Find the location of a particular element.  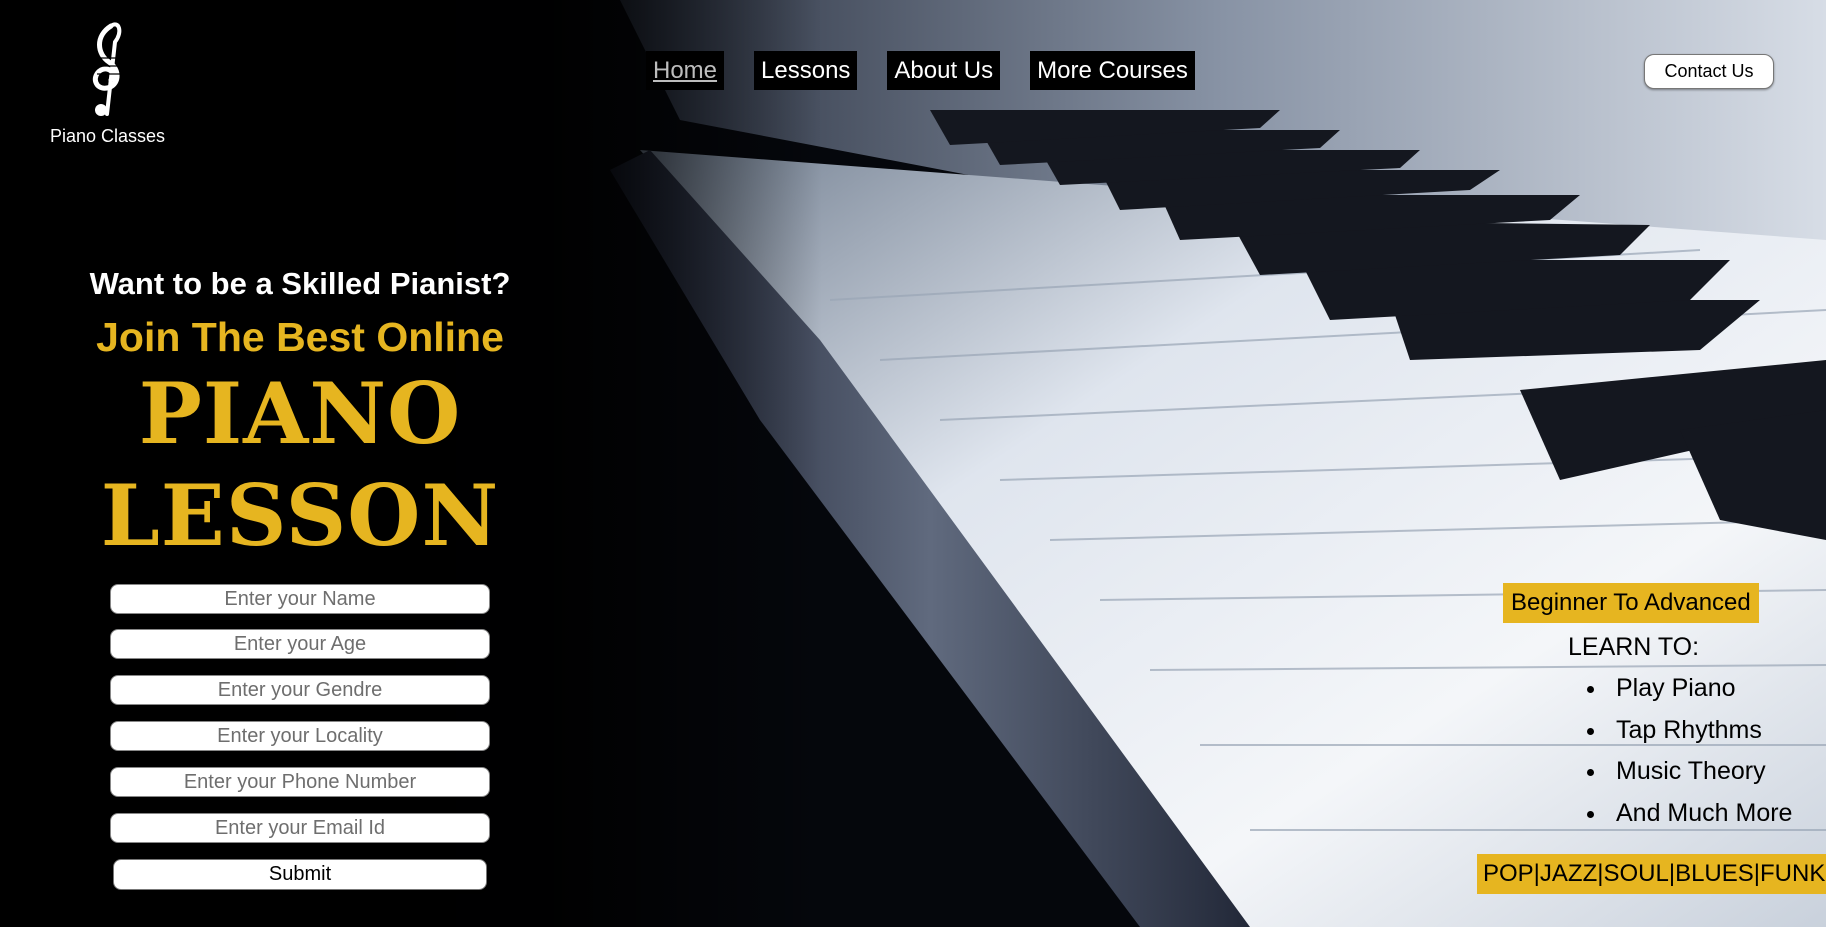

nav-about-us: About Us is located at coordinates (944, 70).